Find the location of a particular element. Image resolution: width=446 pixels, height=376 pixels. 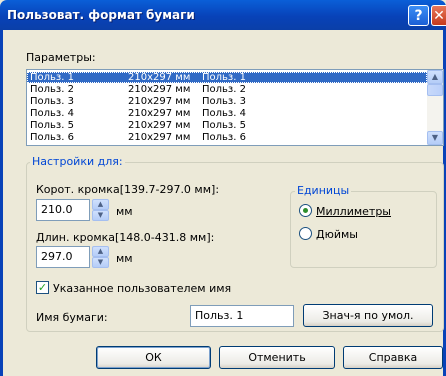

list-item: Польз. 1 210x297 мм Польз. 1 is located at coordinates (227, 77).